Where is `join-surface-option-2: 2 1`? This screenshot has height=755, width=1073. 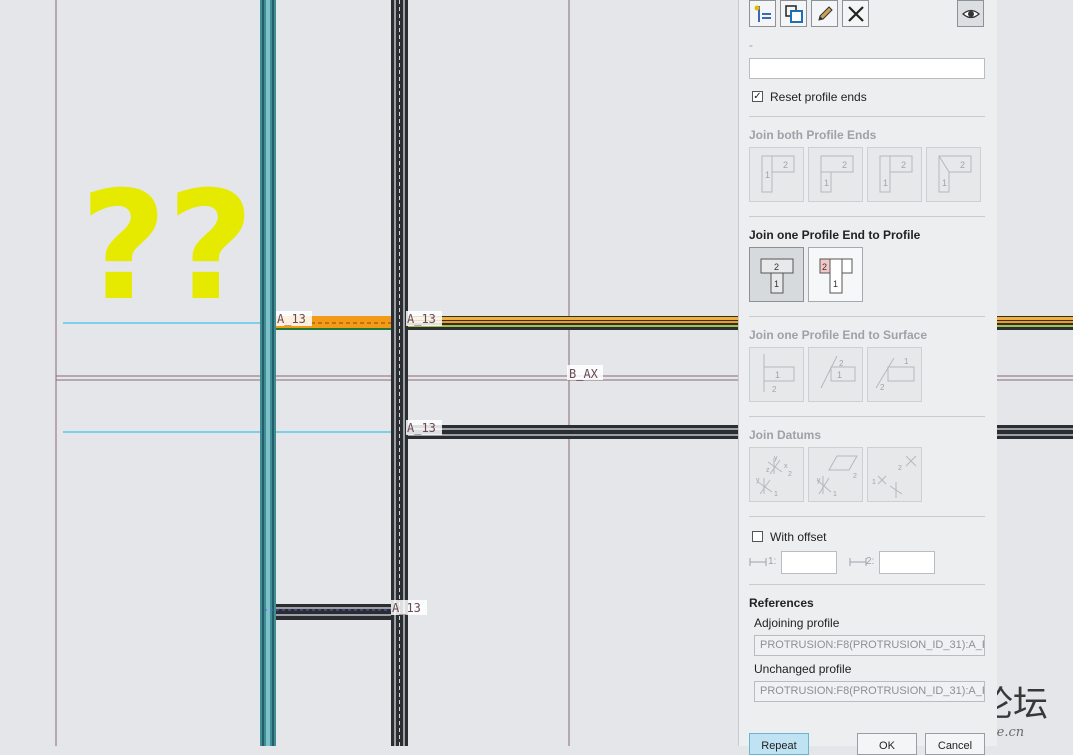 join-surface-option-2: 2 1 is located at coordinates (835, 374).